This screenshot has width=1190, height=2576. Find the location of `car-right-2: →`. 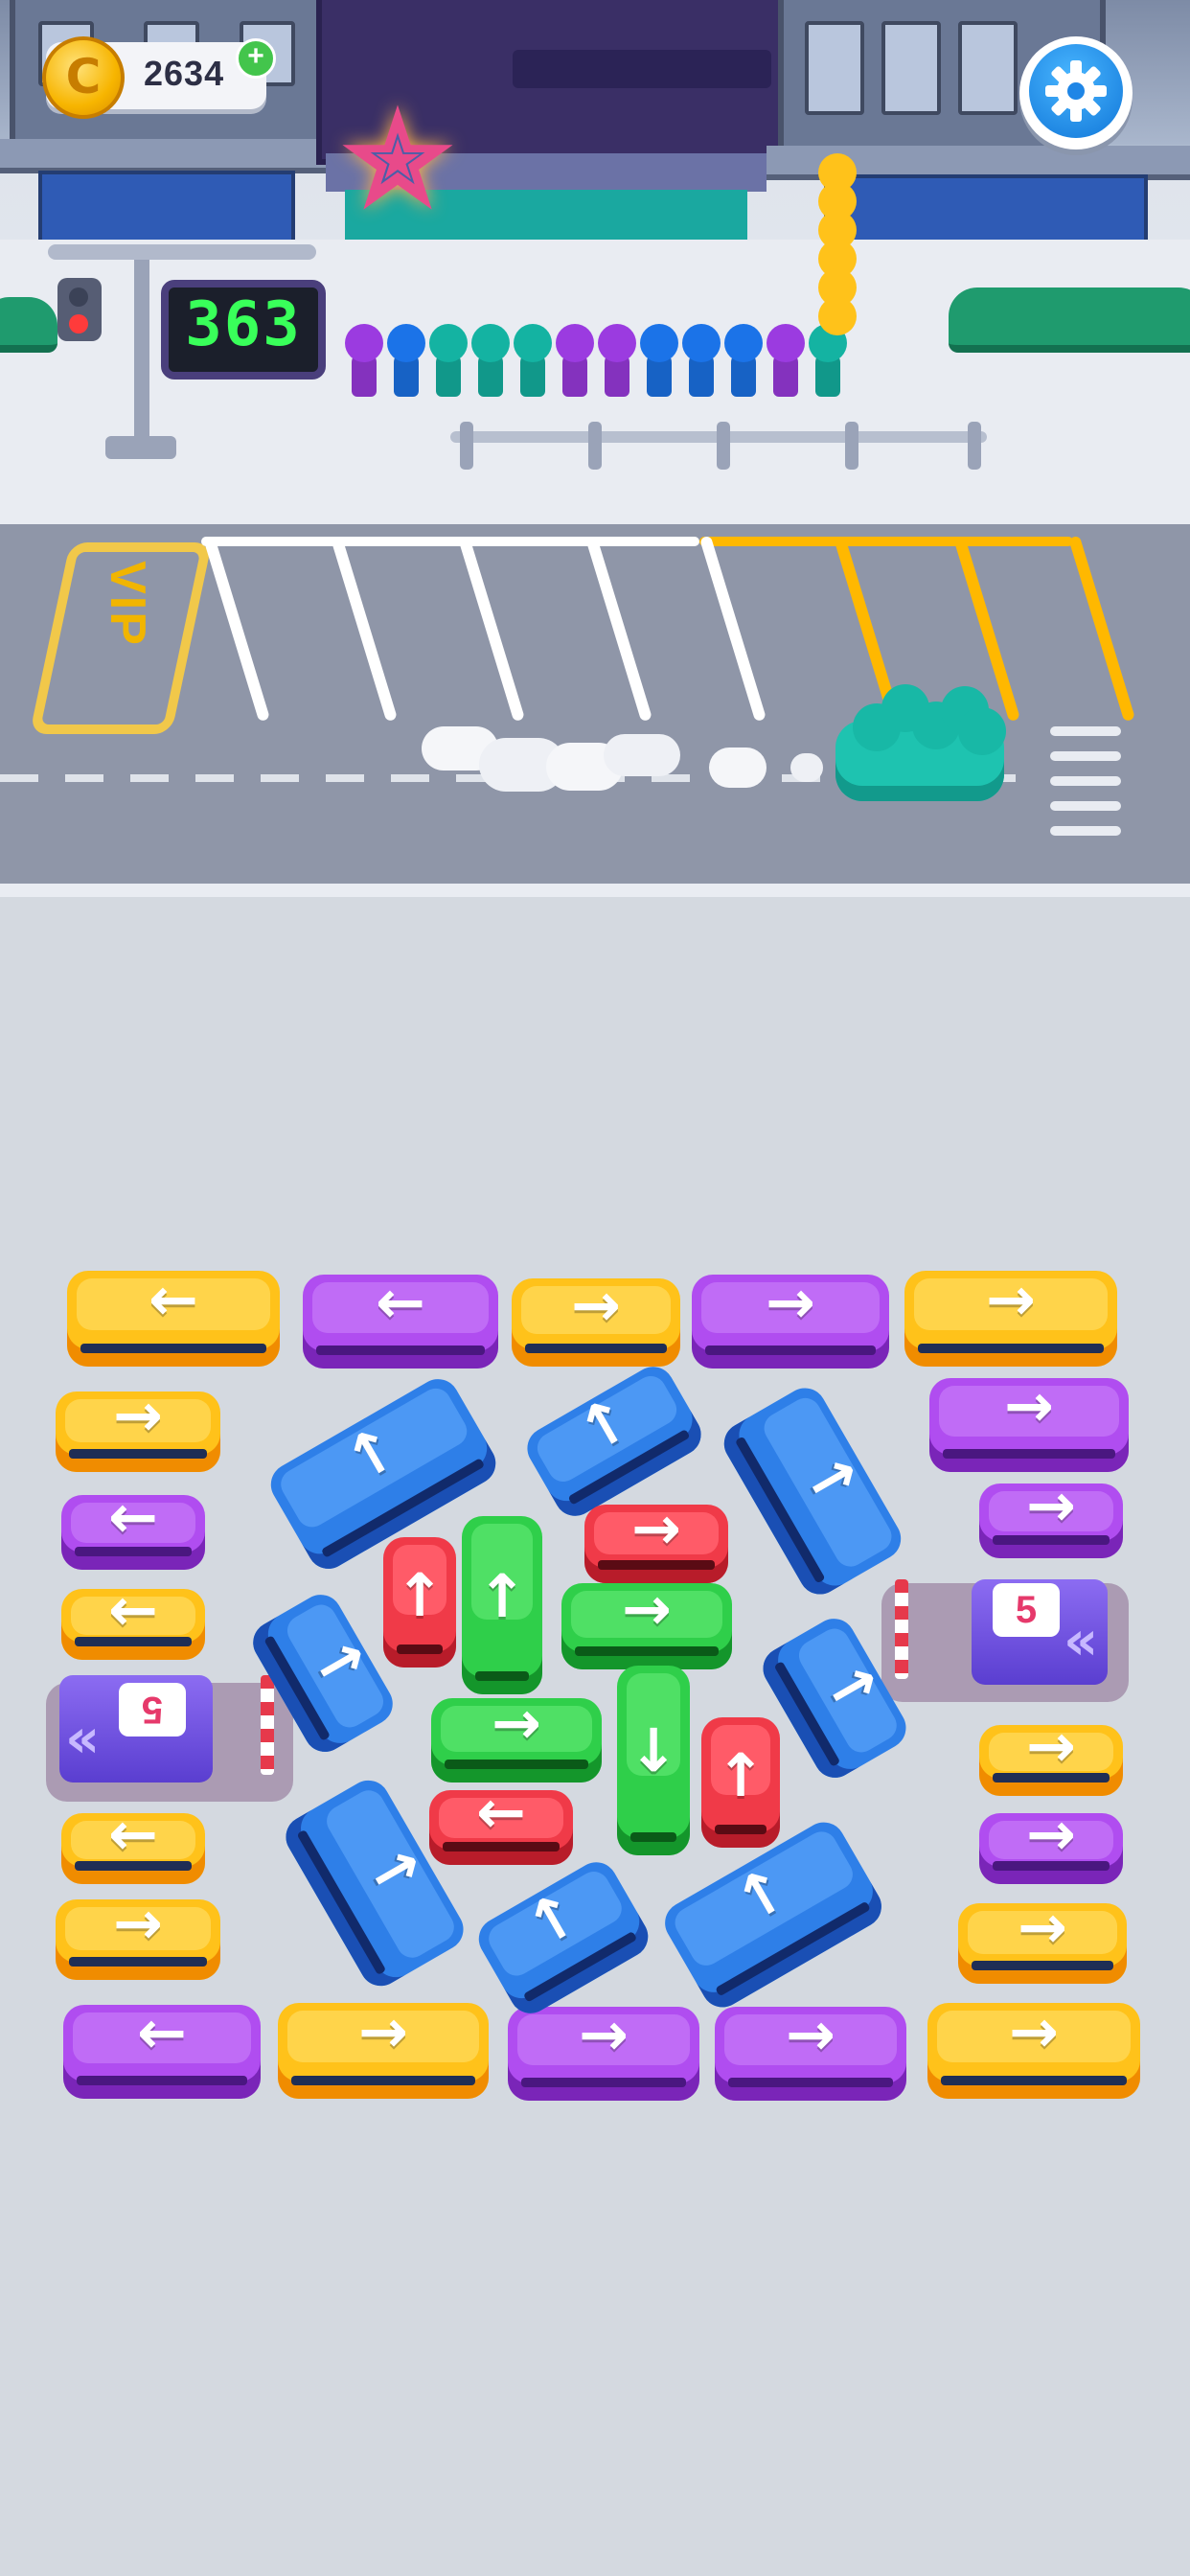

car-right-2: → is located at coordinates (1051, 1517).